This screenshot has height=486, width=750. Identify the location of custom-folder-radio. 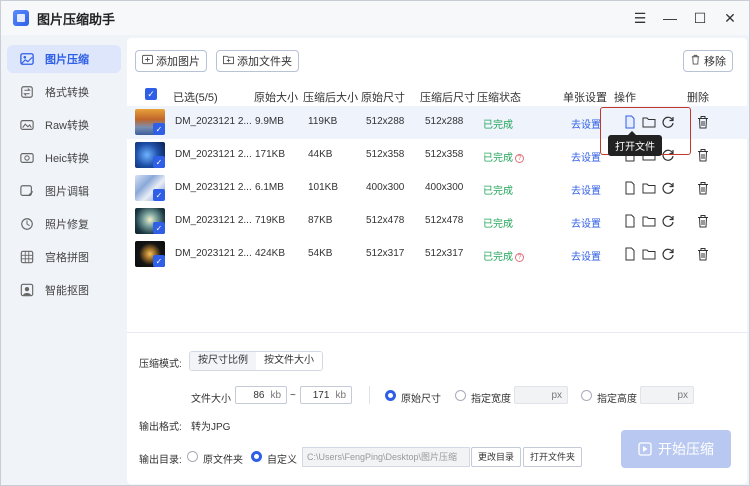
(256, 456).